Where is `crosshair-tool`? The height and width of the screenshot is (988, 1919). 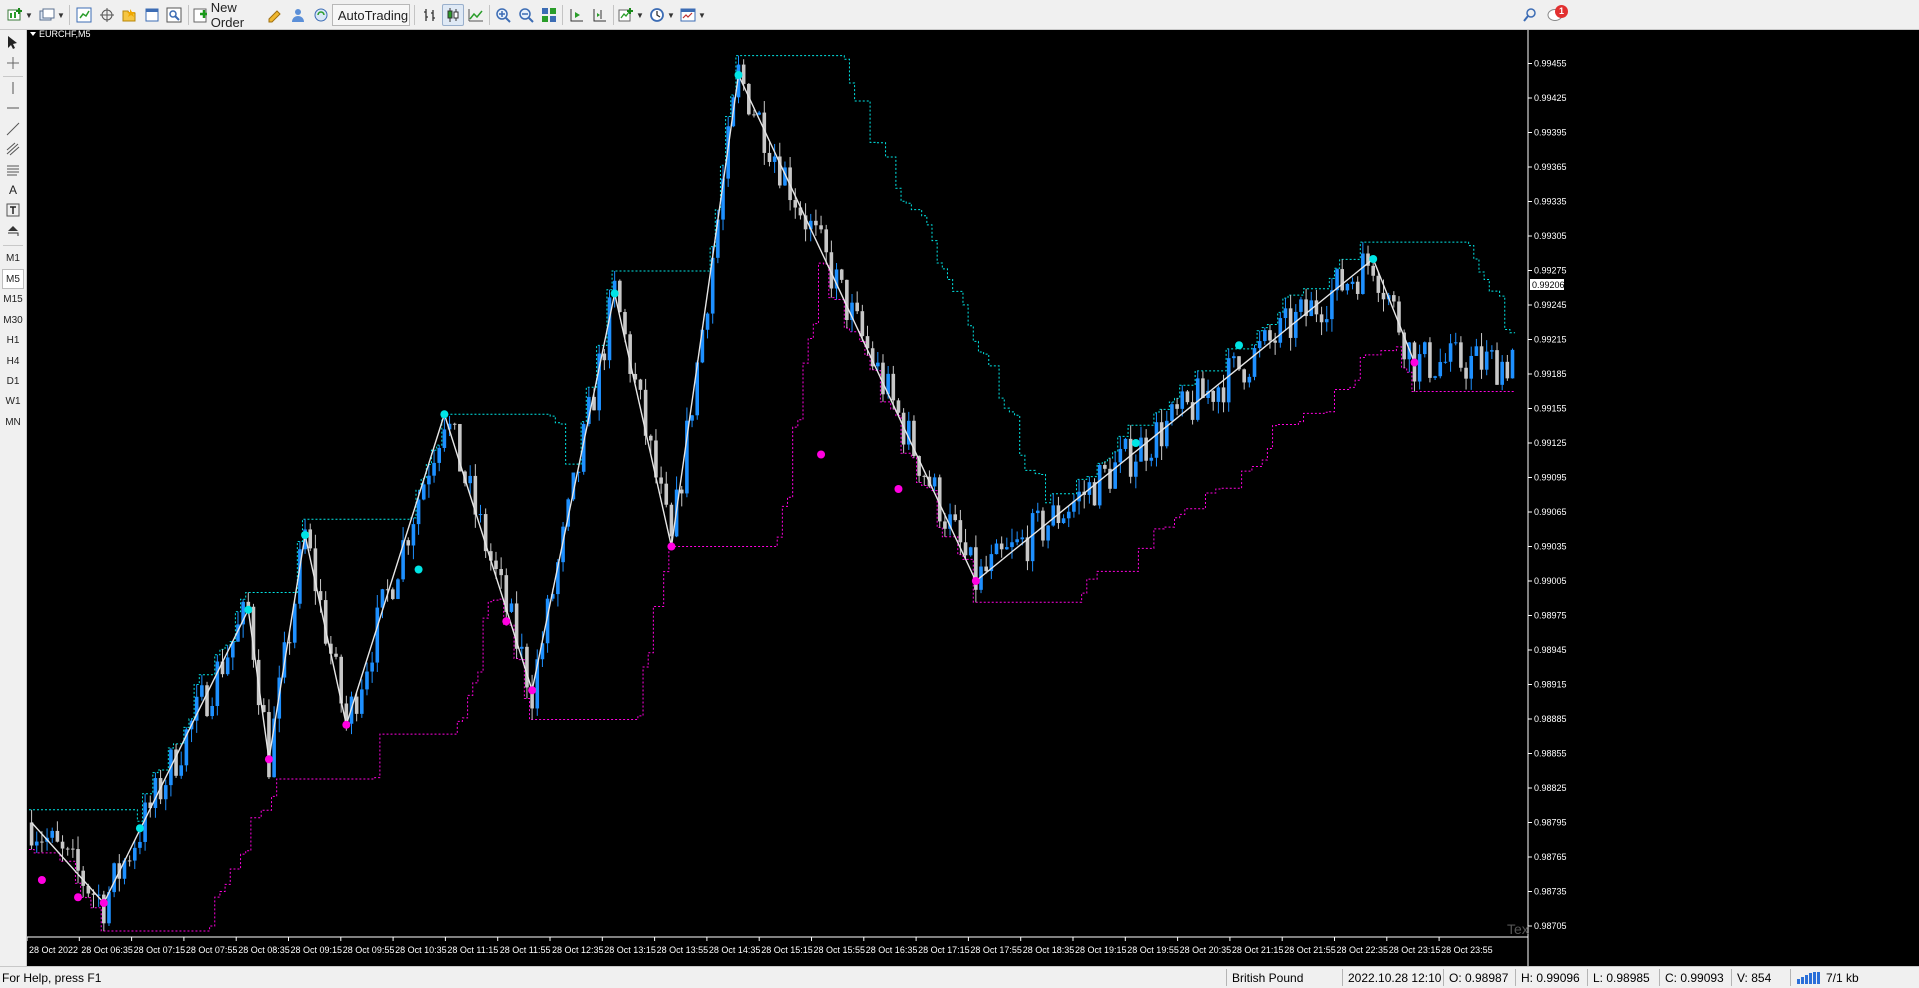
crosshair-tool is located at coordinates (13, 63).